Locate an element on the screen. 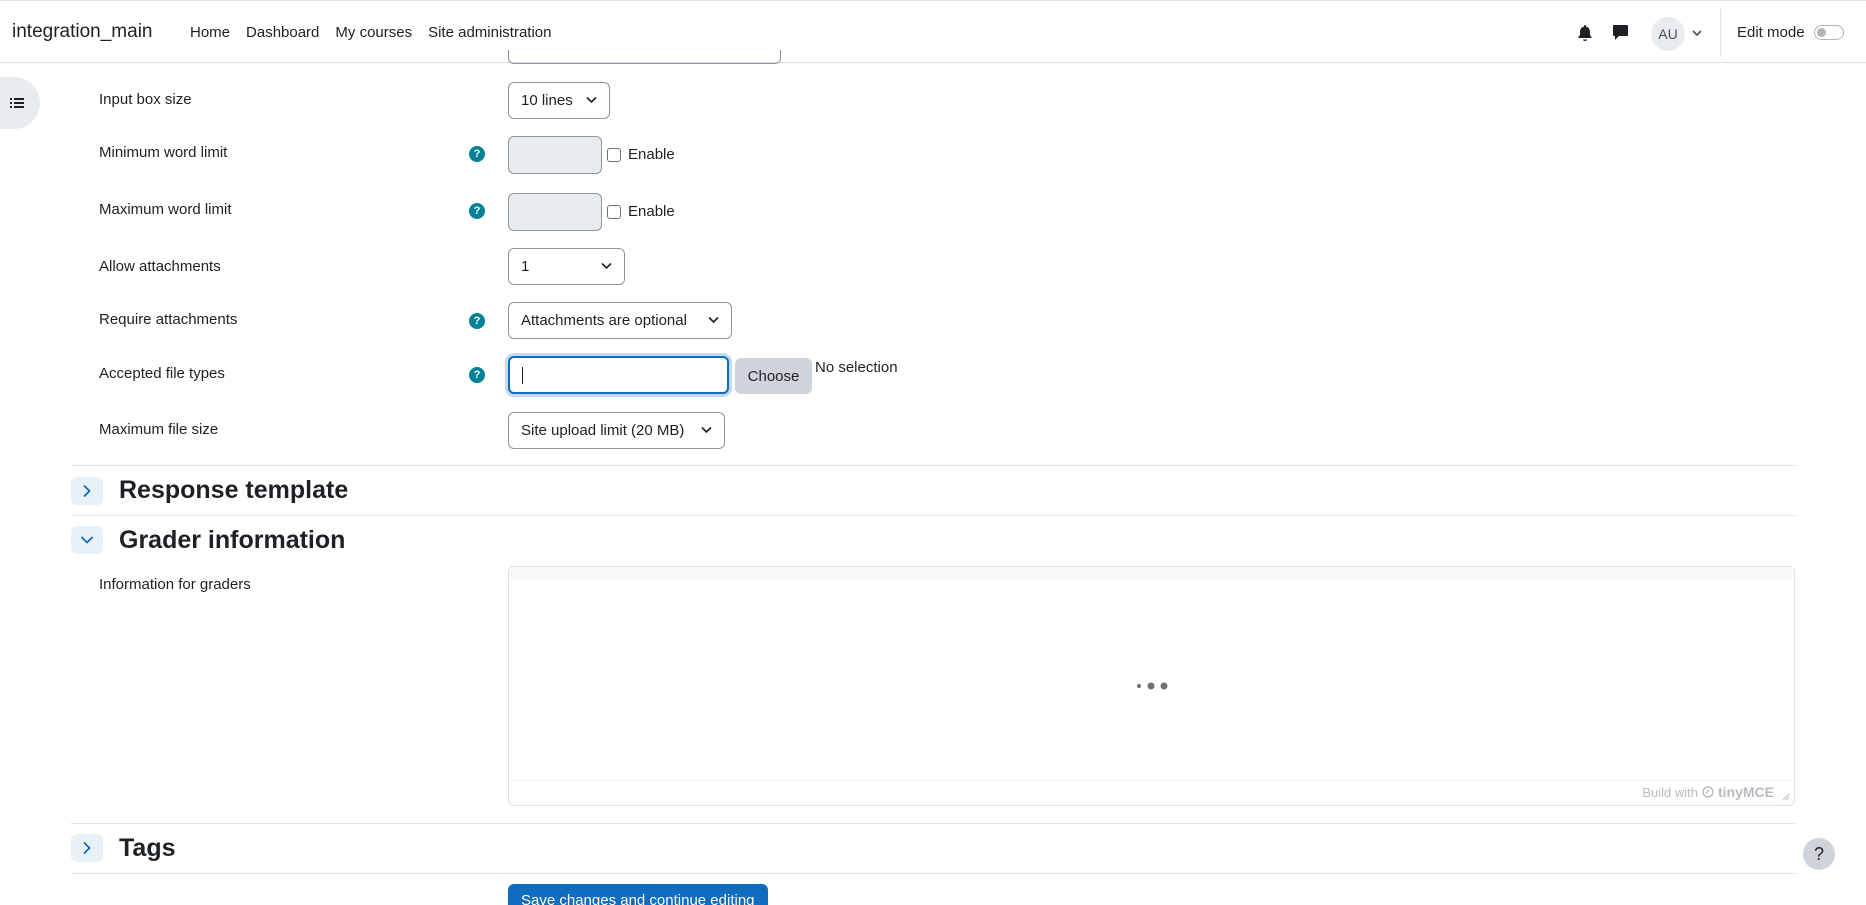 This screenshot has height=905, width=1866. response-template-heading: Response template is located at coordinates (233, 490).